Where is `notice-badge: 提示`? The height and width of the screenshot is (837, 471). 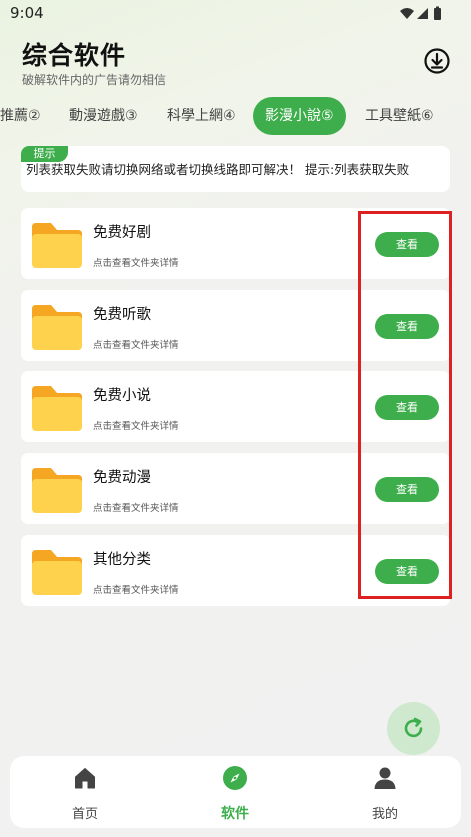
notice-badge: 提示 is located at coordinates (44, 154).